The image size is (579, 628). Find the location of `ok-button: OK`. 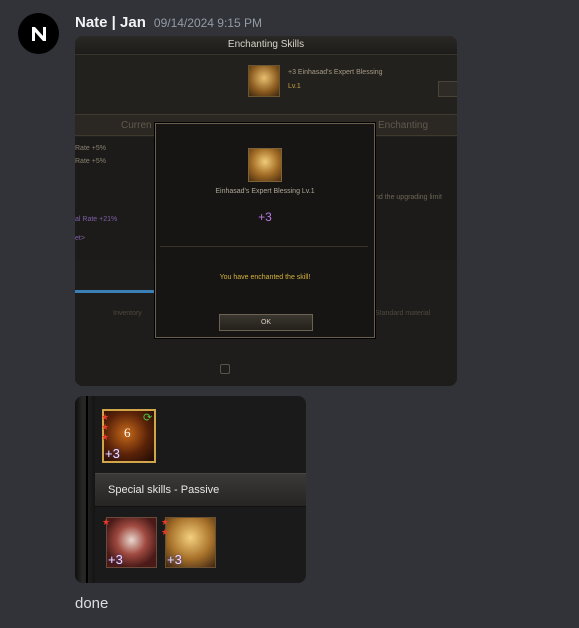

ok-button: OK is located at coordinates (266, 322).